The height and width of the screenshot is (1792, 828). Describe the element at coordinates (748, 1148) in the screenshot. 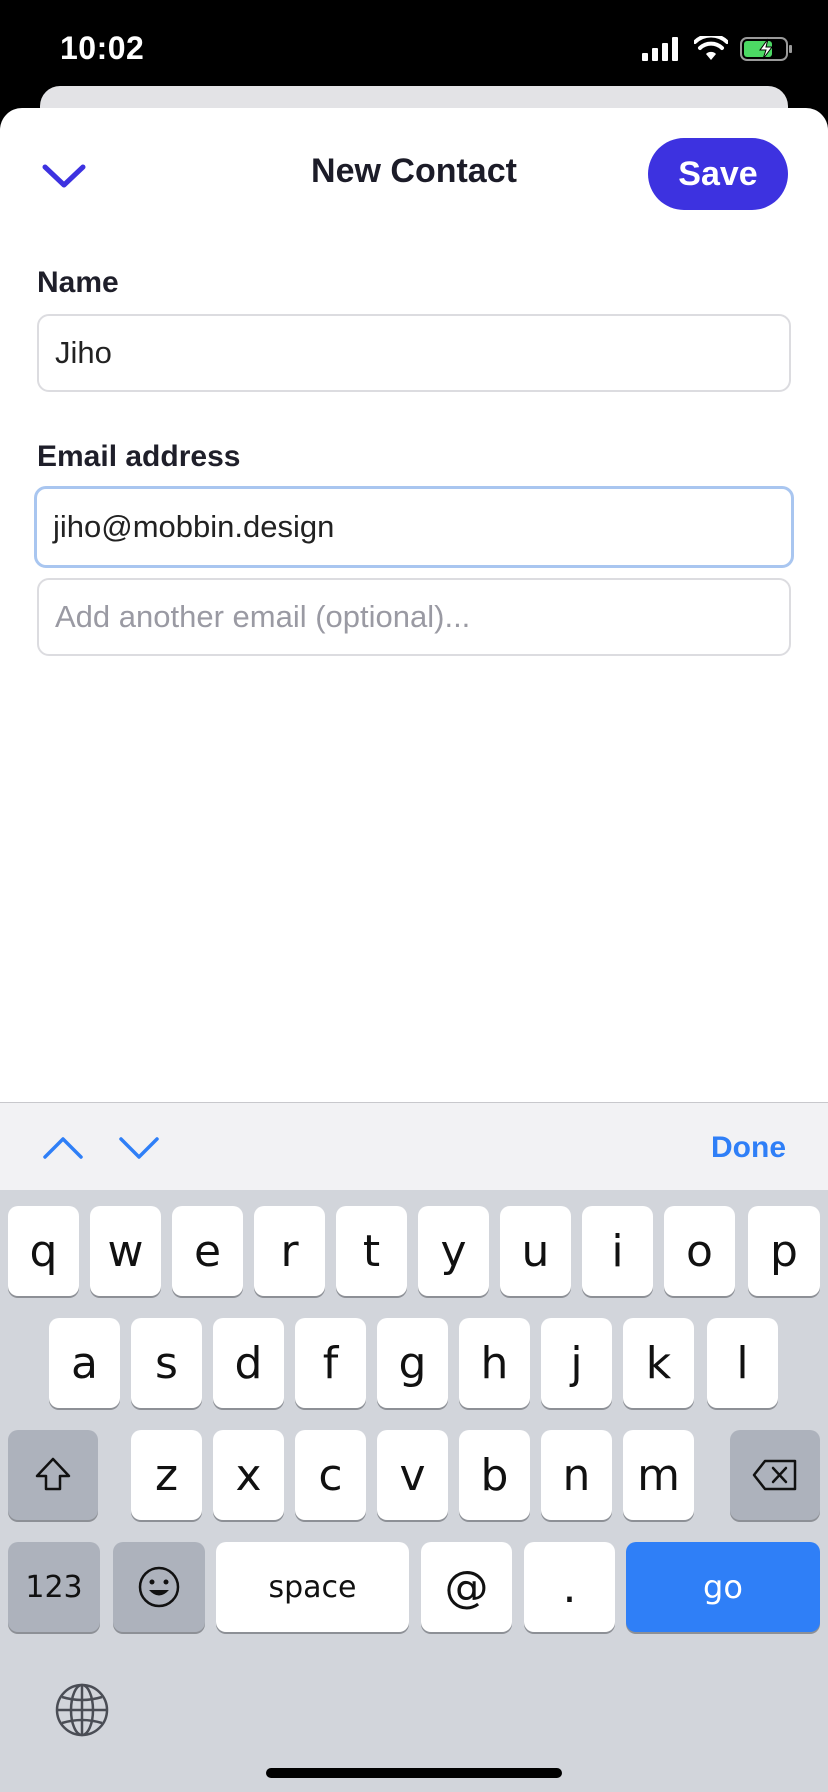

I see `done-button: Done` at that location.